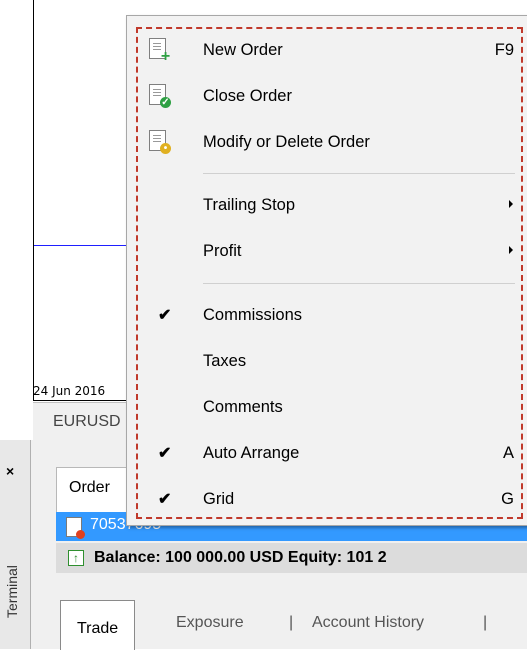 This screenshot has height=657, width=527. I want to click on menu-item-label: Profit, so click(222, 251).